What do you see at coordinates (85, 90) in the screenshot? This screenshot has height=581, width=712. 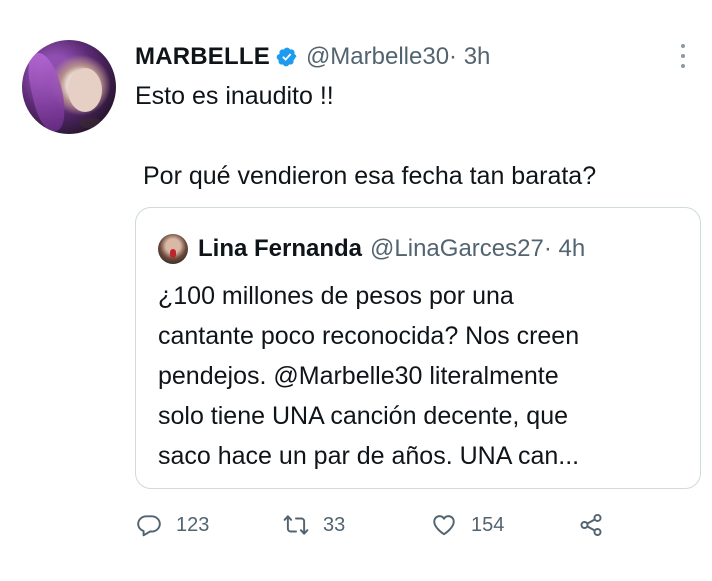 I see `avatar-face` at bounding box center [85, 90].